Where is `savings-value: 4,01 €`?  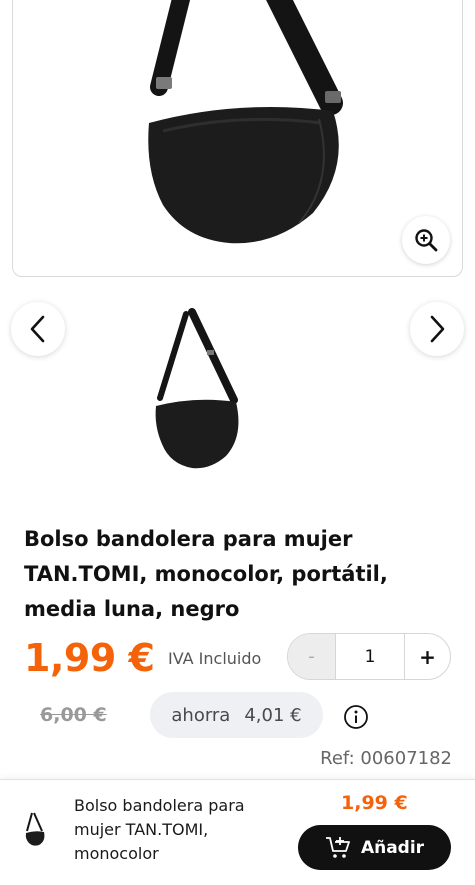 savings-value: 4,01 € is located at coordinates (273, 715).